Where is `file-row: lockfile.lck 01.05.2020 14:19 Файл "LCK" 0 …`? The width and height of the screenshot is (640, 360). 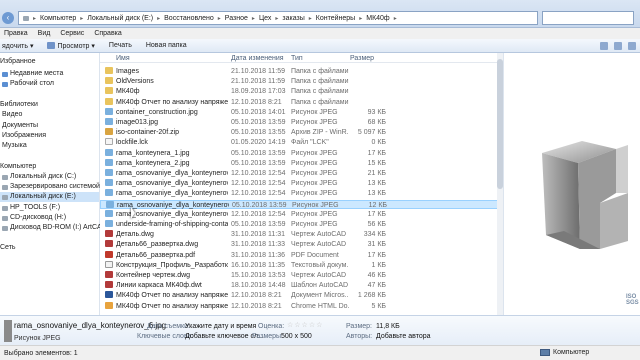 file-row: lockfile.lck 01.05.2020 14:19 Файл "LCK" 0 … is located at coordinates (300, 142).